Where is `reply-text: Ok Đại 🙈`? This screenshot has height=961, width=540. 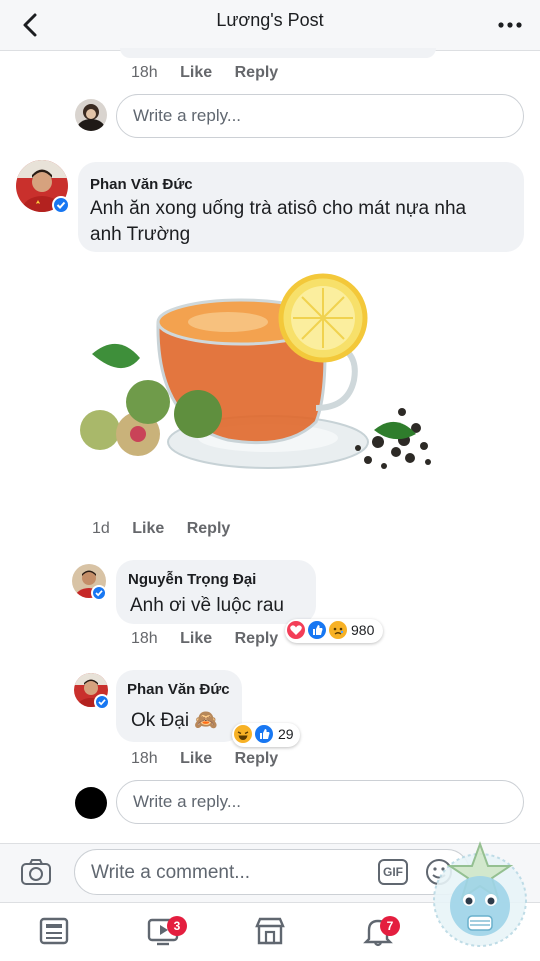 reply-text: Ok Đại 🙈 is located at coordinates (175, 720).